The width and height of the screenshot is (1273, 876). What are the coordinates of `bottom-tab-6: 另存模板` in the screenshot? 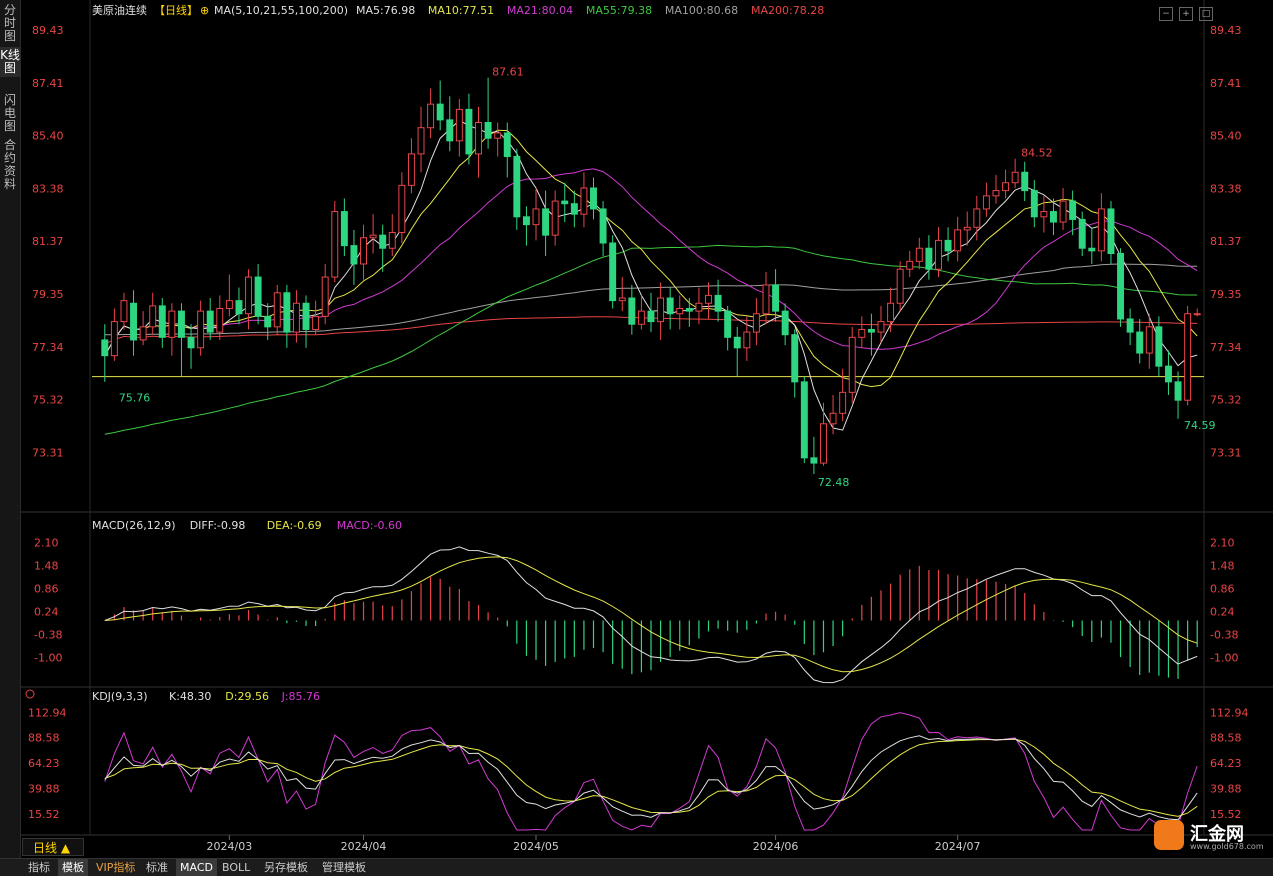 It's located at (286, 867).